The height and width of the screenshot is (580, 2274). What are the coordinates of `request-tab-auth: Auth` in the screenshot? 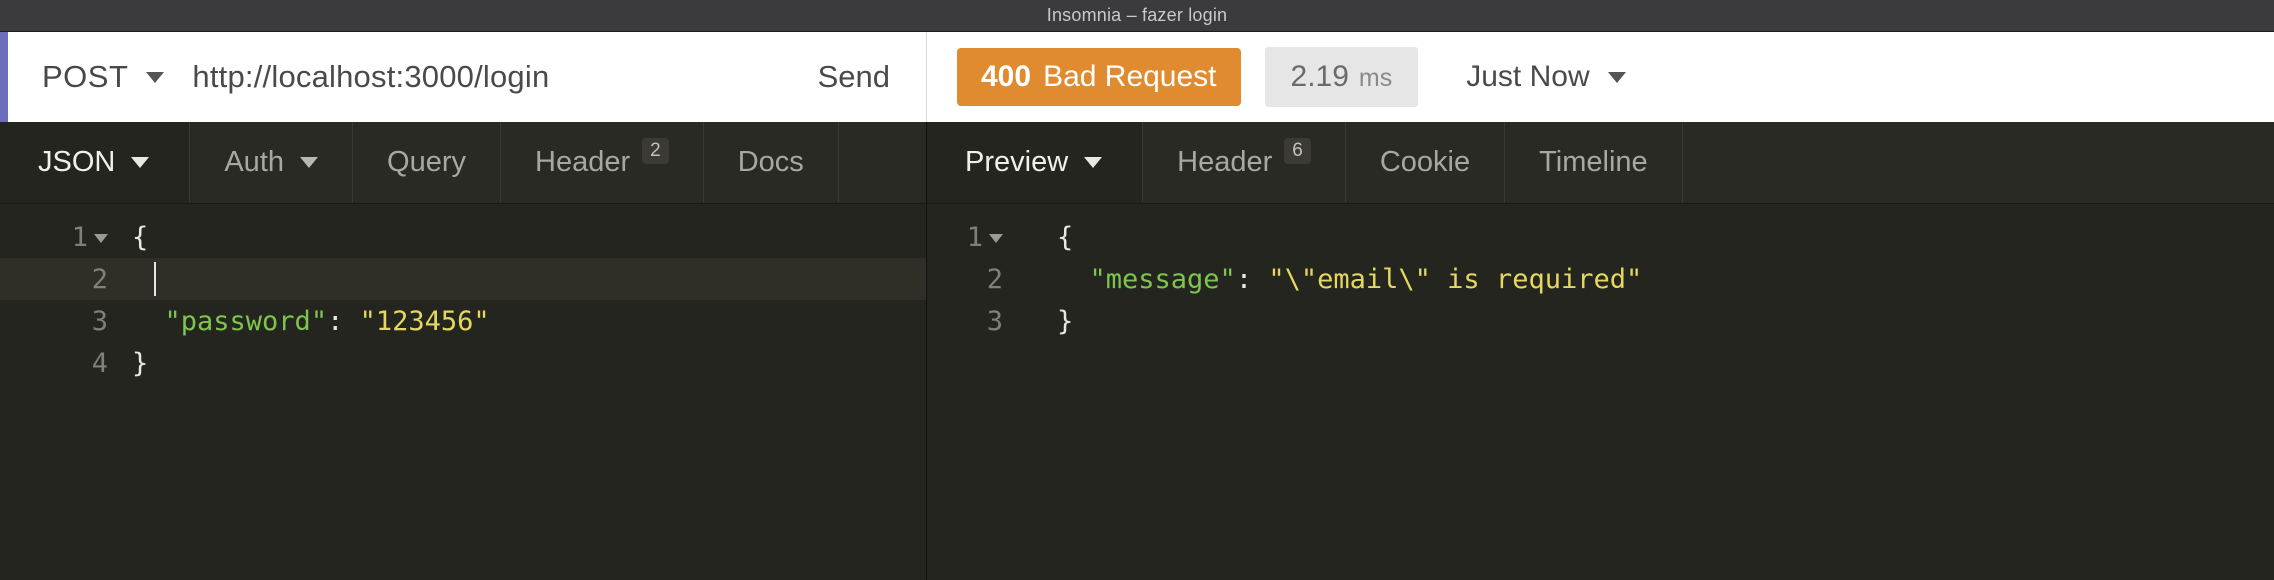 It's located at (272, 162).